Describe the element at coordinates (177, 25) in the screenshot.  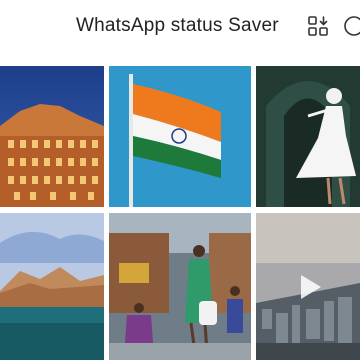
I see `app-title: WhatsApp status Saver` at that location.